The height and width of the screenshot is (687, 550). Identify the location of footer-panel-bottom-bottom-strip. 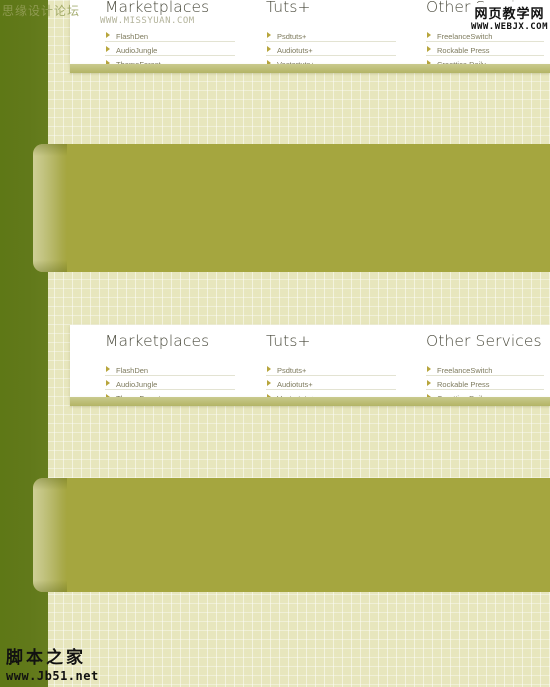
(310, 401).